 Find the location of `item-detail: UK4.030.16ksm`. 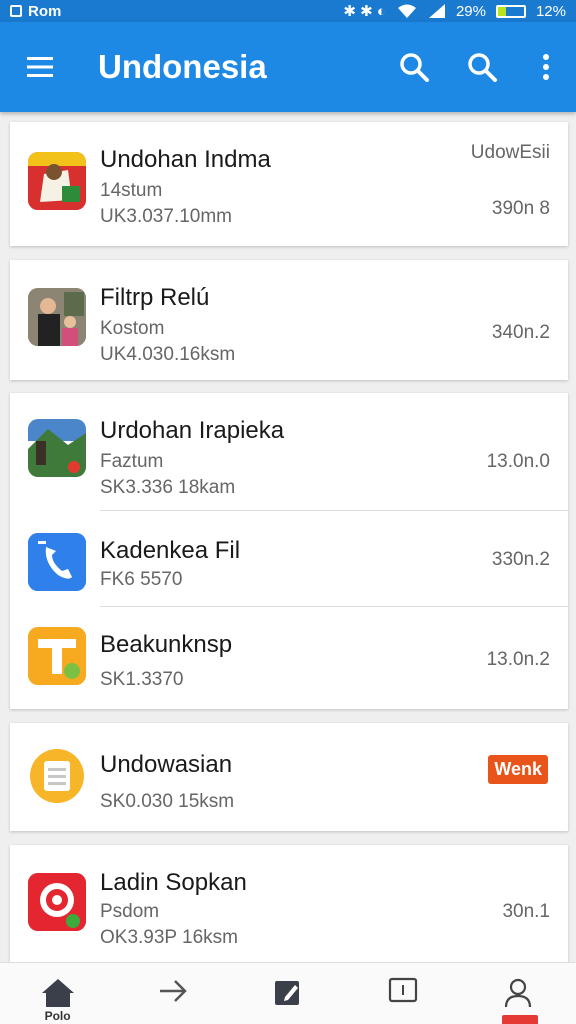

item-detail: UK4.030.16ksm is located at coordinates (168, 354).